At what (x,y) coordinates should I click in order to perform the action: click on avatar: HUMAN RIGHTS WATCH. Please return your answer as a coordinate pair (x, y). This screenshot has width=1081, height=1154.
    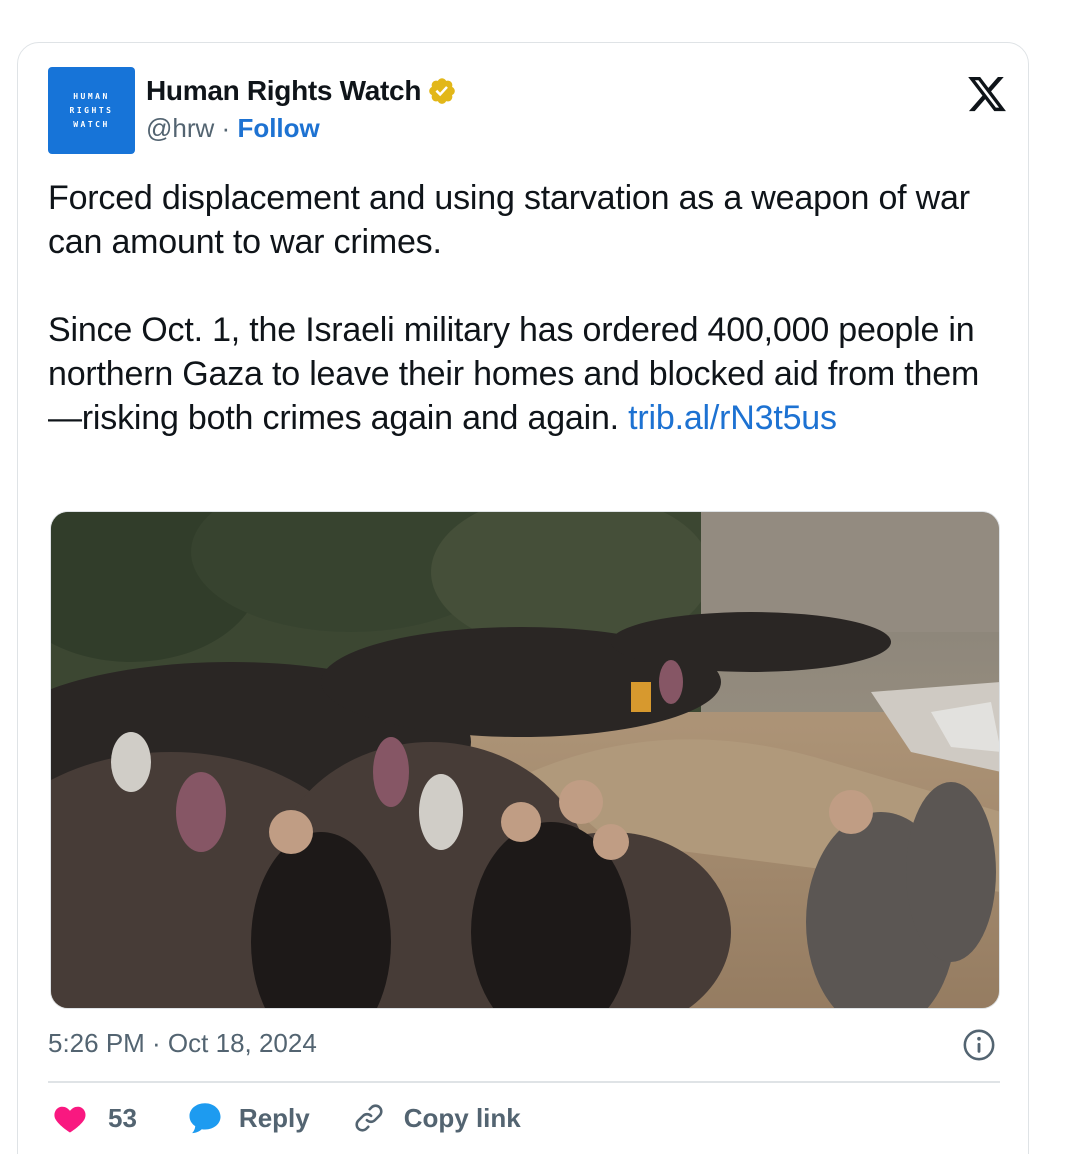
    Looking at the image, I should click on (91, 110).